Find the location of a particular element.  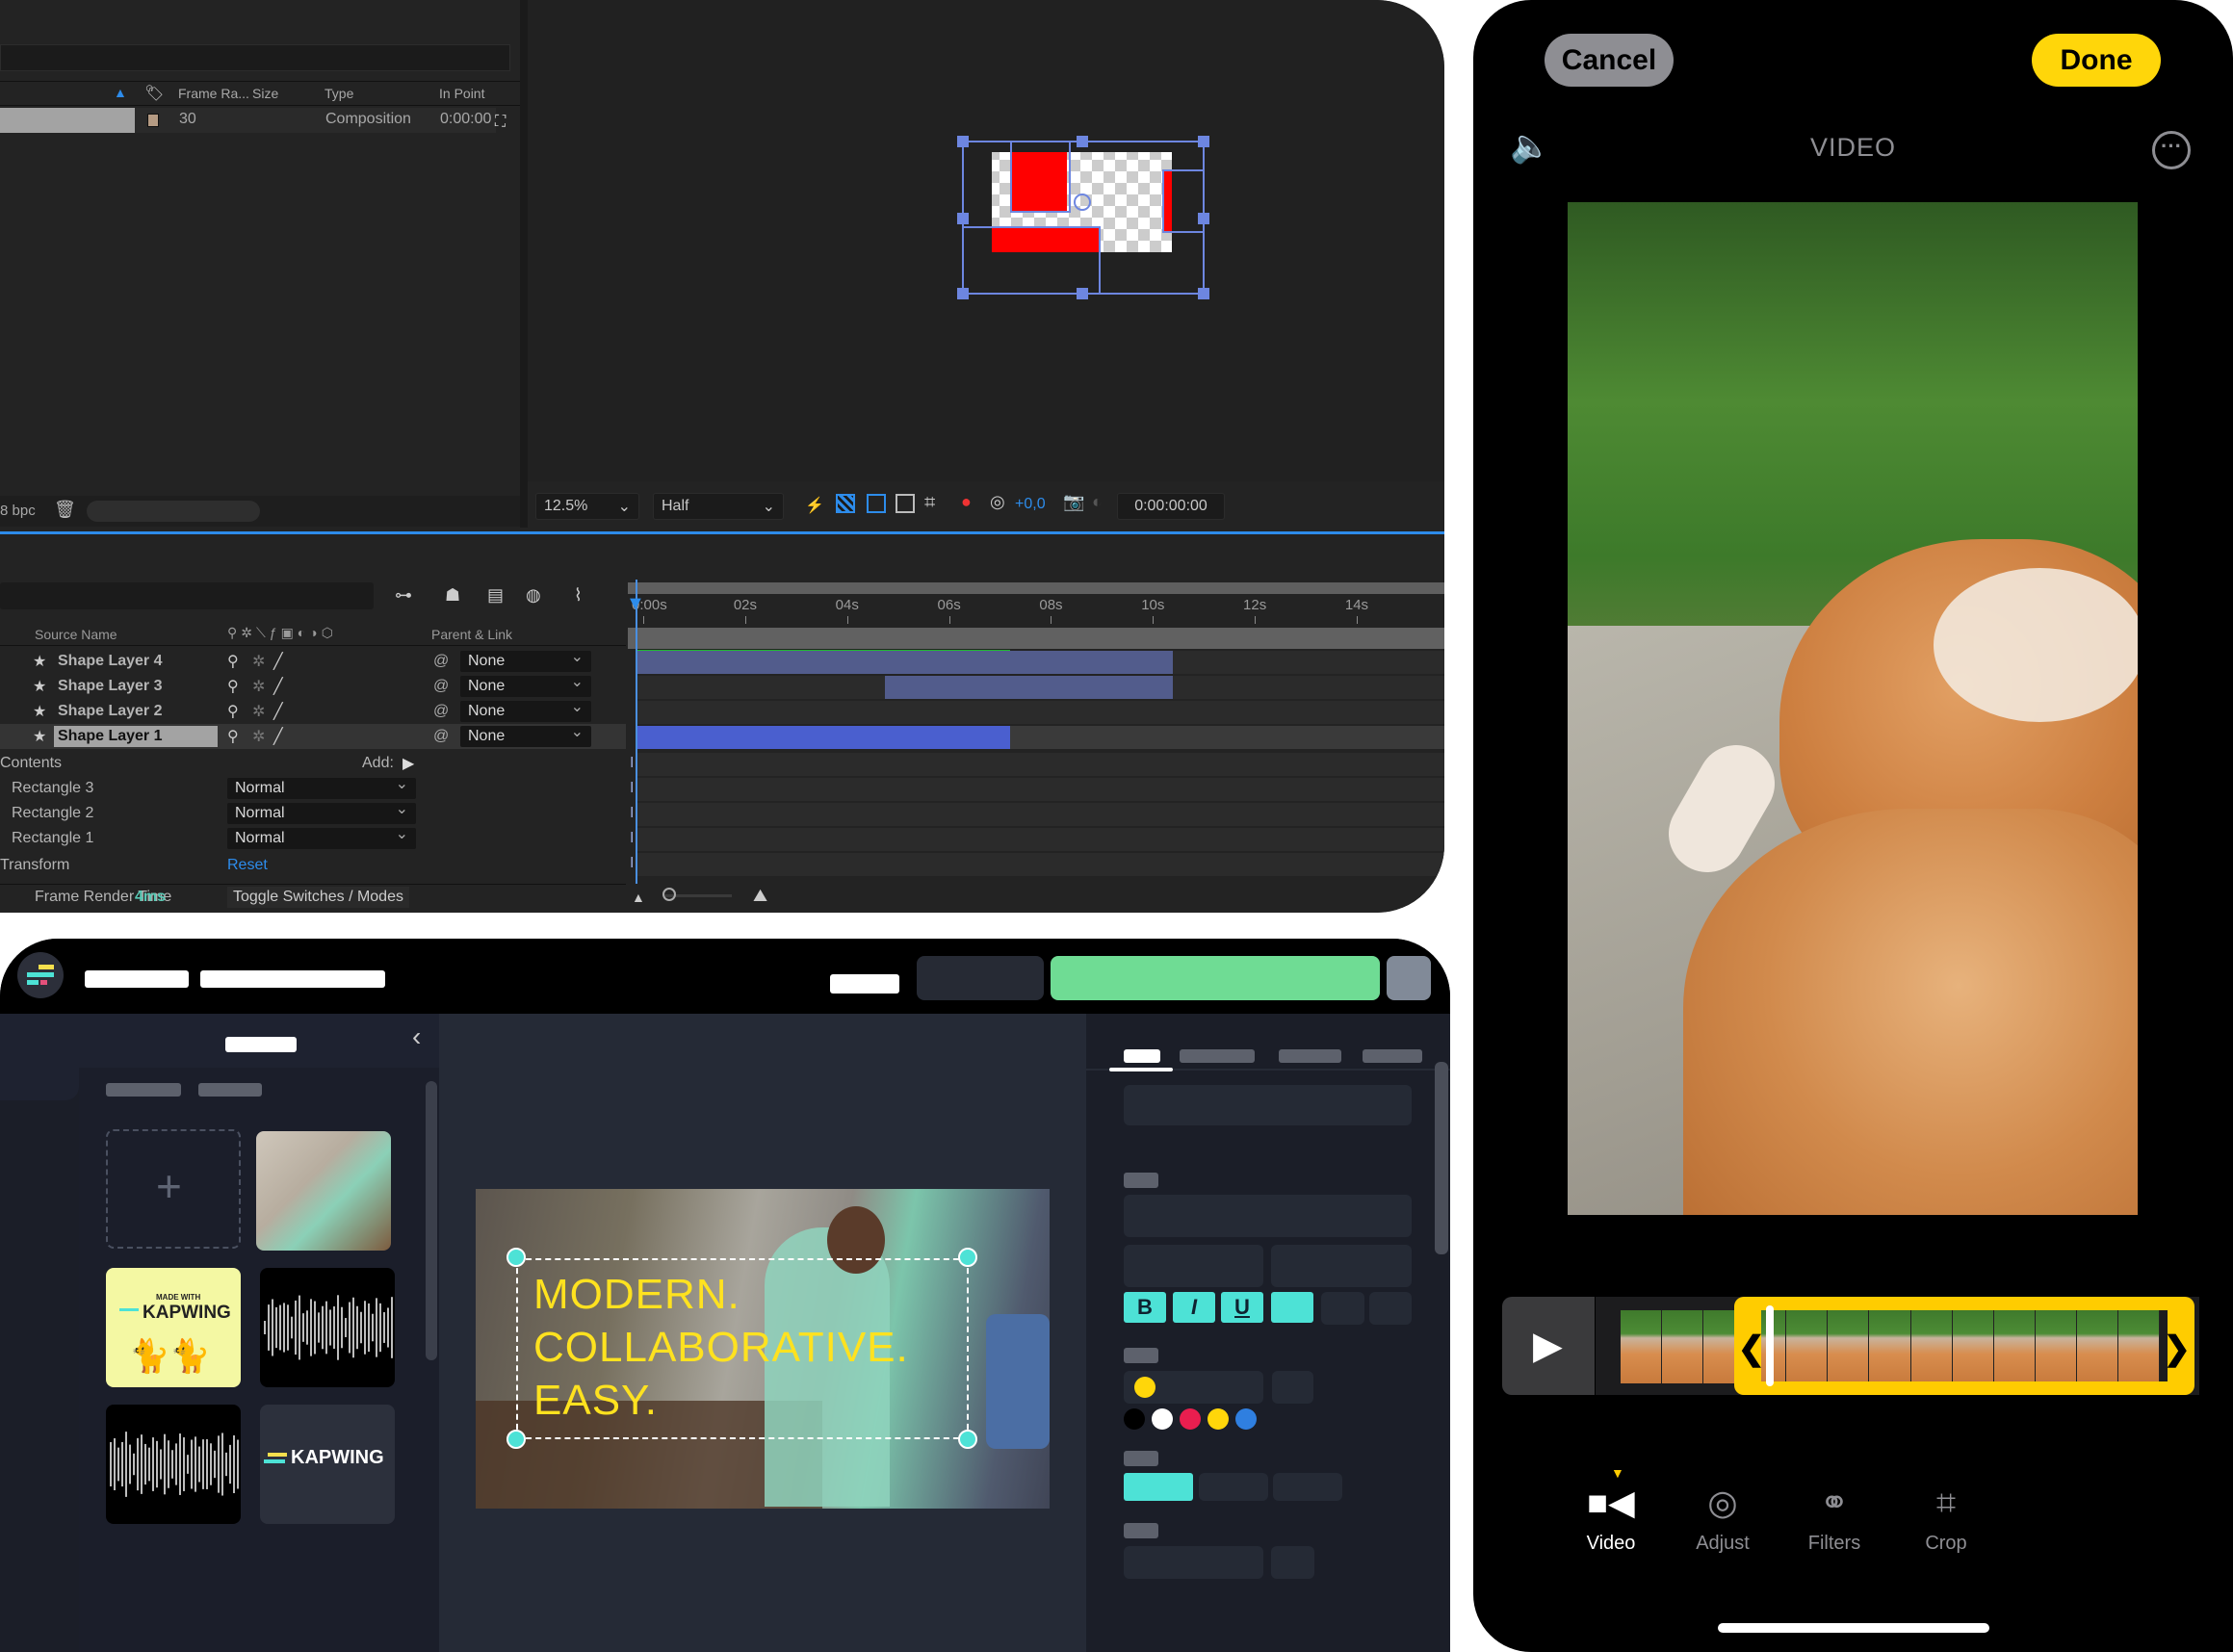

share-button is located at coordinates (981, 978).